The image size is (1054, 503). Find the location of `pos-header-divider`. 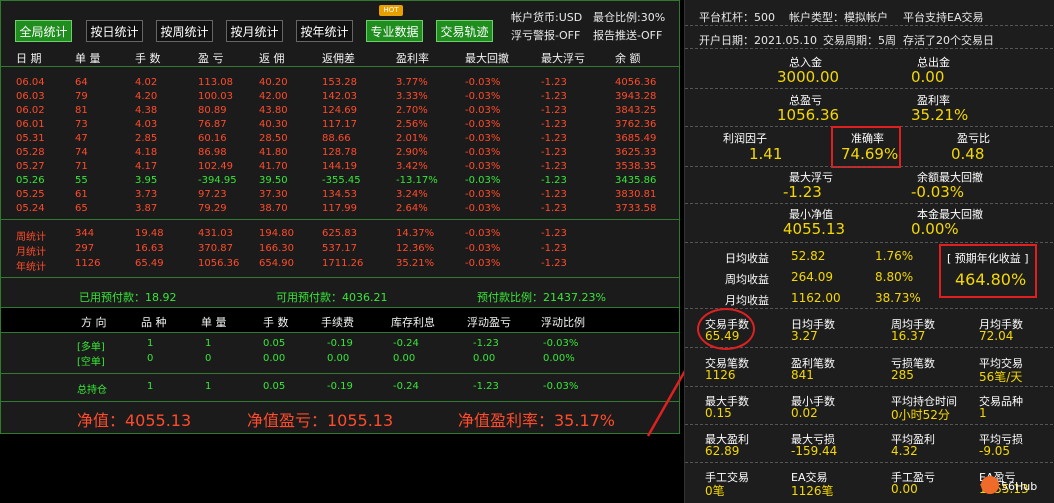

pos-header-divider is located at coordinates (340, 332).